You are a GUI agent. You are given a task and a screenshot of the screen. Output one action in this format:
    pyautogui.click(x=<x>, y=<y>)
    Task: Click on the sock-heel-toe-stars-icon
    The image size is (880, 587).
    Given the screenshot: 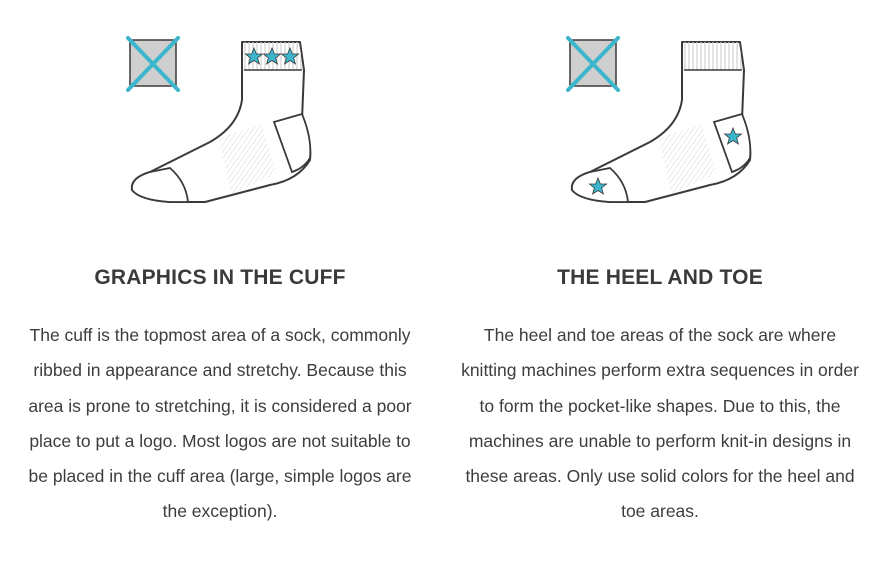 What is the action you would take?
    pyautogui.click(x=659, y=119)
    